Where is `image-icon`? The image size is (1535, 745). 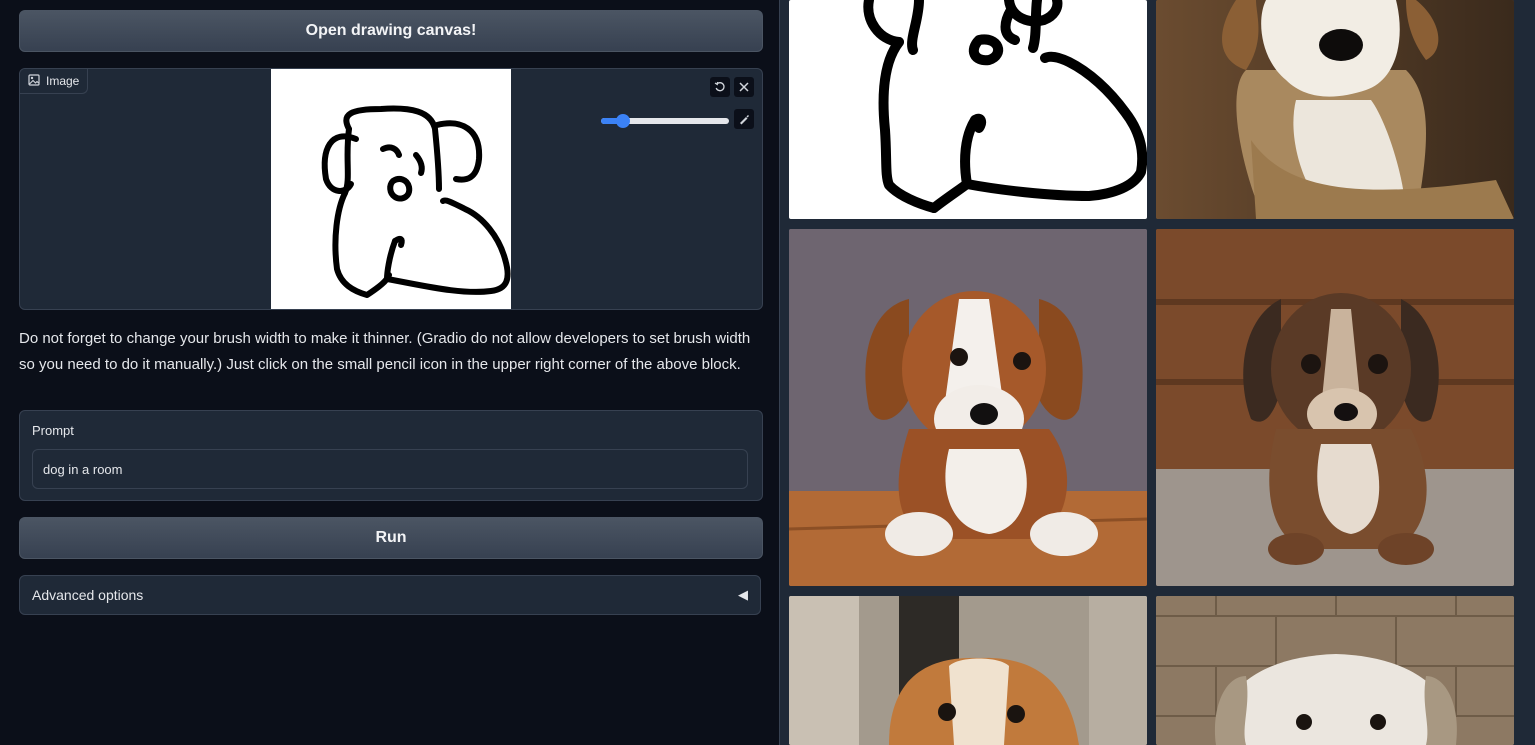
image-icon is located at coordinates (34, 81).